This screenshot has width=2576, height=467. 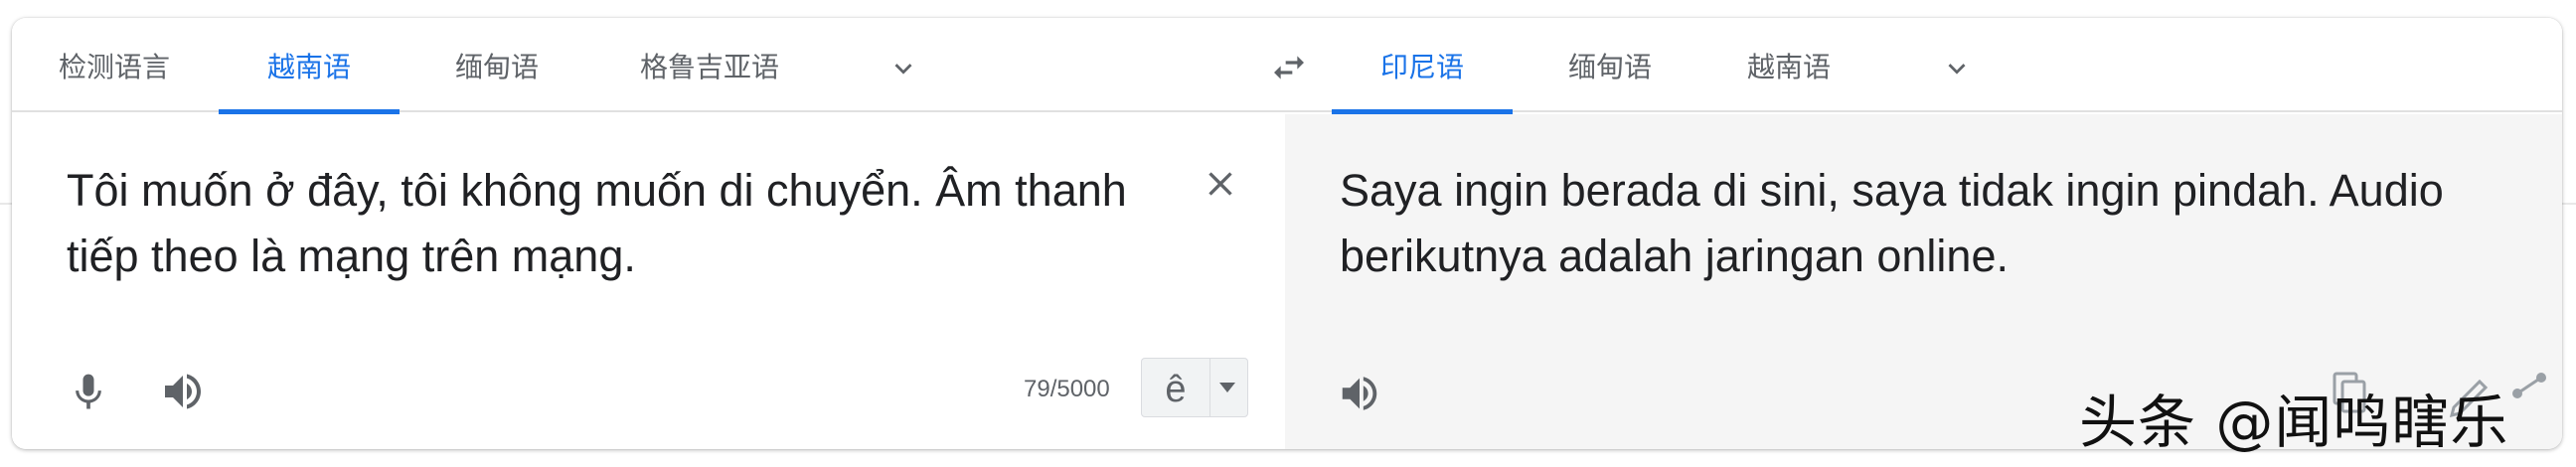 I want to click on input-tools-button: ê, so click(x=1194, y=388).